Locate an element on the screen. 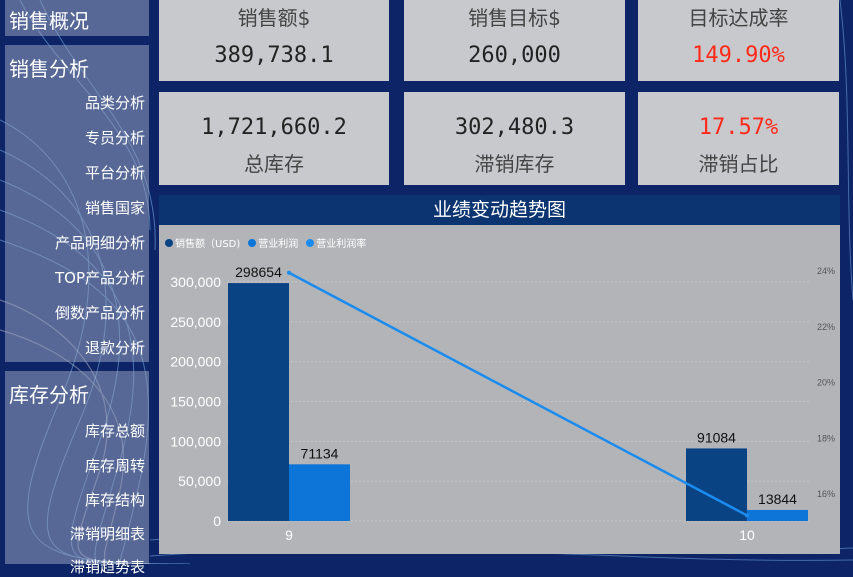 This screenshot has width=853, height=577. bar-value-label: 298654 is located at coordinates (258, 272).